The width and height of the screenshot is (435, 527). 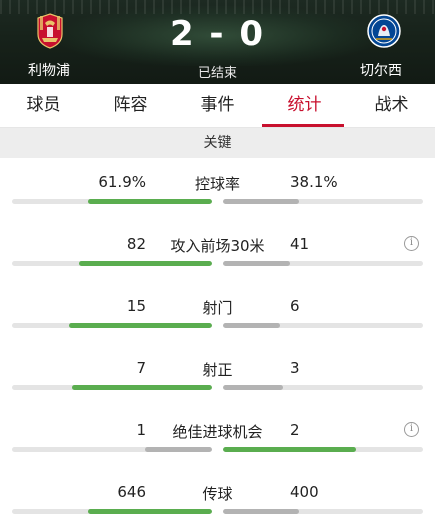 I want to click on stat-away-value: 38.1%, so click(x=314, y=182).